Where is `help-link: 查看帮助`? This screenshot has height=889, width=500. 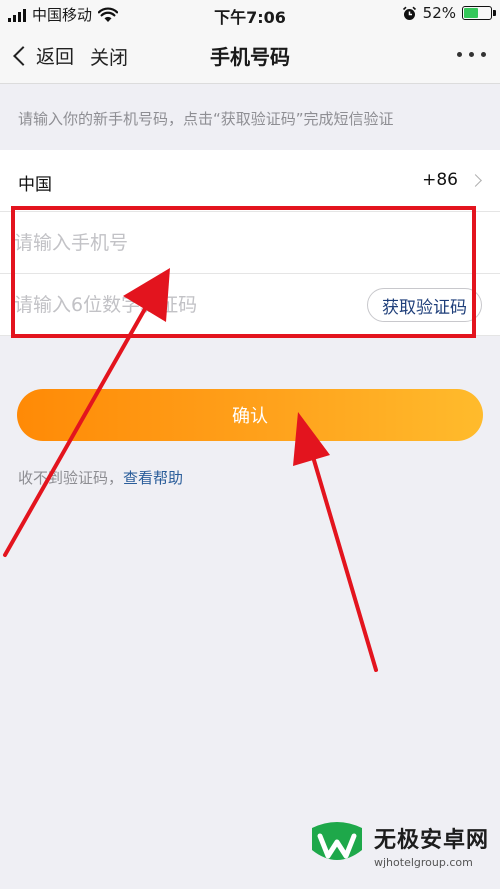 help-link: 查看帮助 is located at coordinates (153, 478).